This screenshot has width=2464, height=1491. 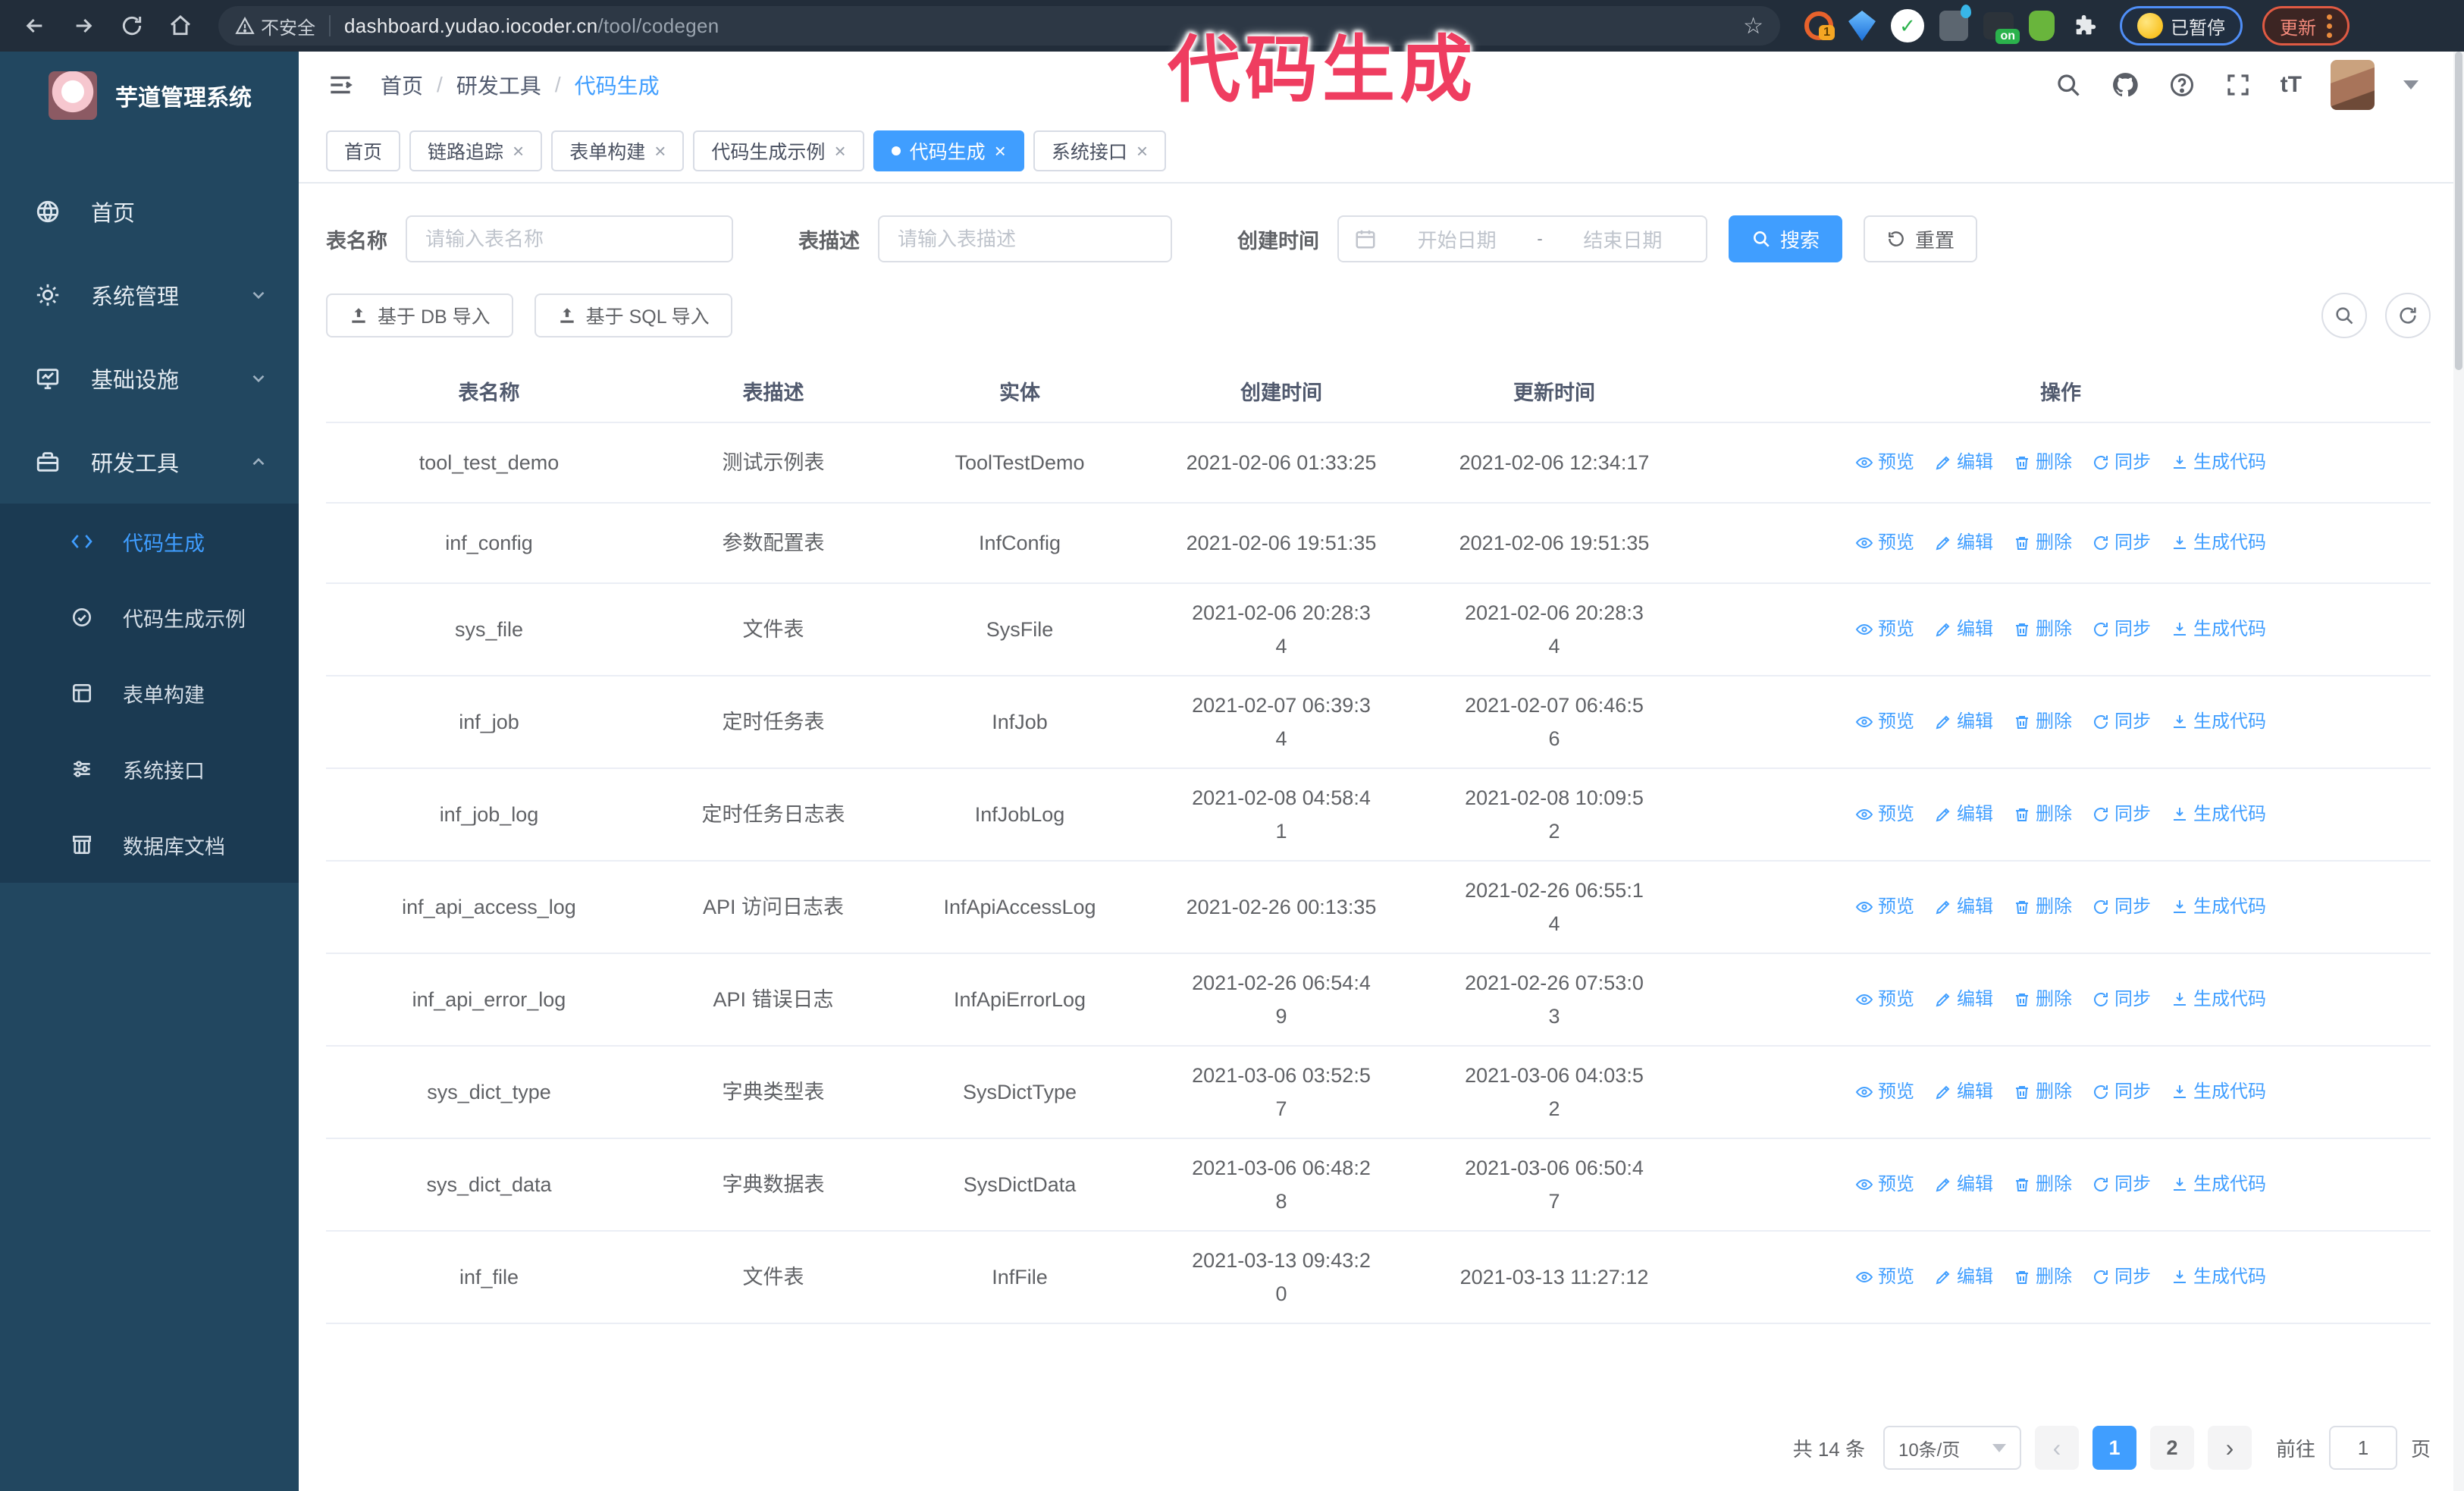 What do you see at coordinates (150, 845) in the screenshot?
I see `sidebar-item-db-doc: 数据库文档` at bounding box center [150, 845].